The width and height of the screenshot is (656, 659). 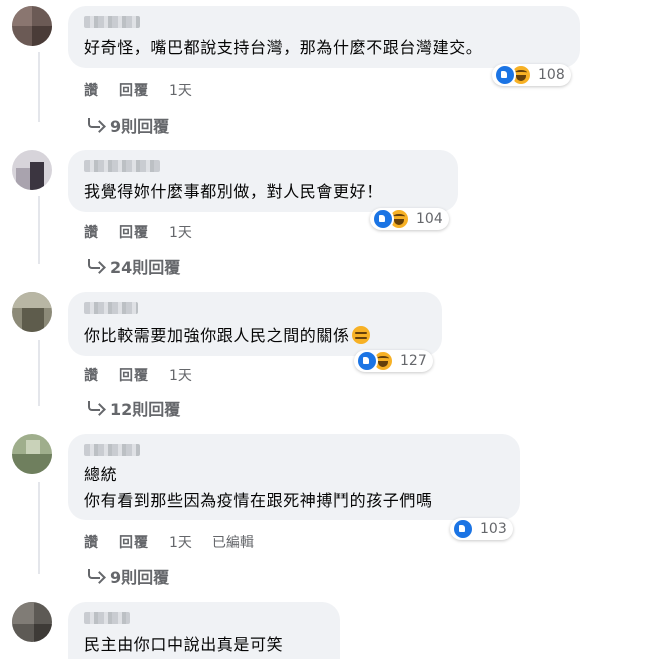 What do you see at coordinates (204, 630) in the screenshot?
I see `comment-bubble: 民主由你口中說出真是可笑` at bounding box center [204, 630].